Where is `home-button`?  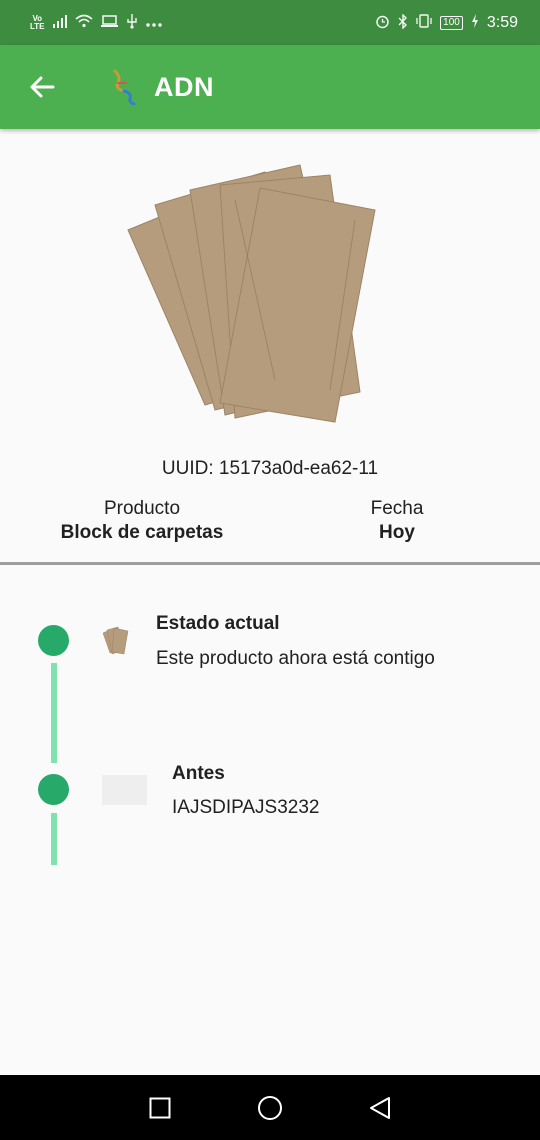
home-button is located at coordinates (270, 1108).